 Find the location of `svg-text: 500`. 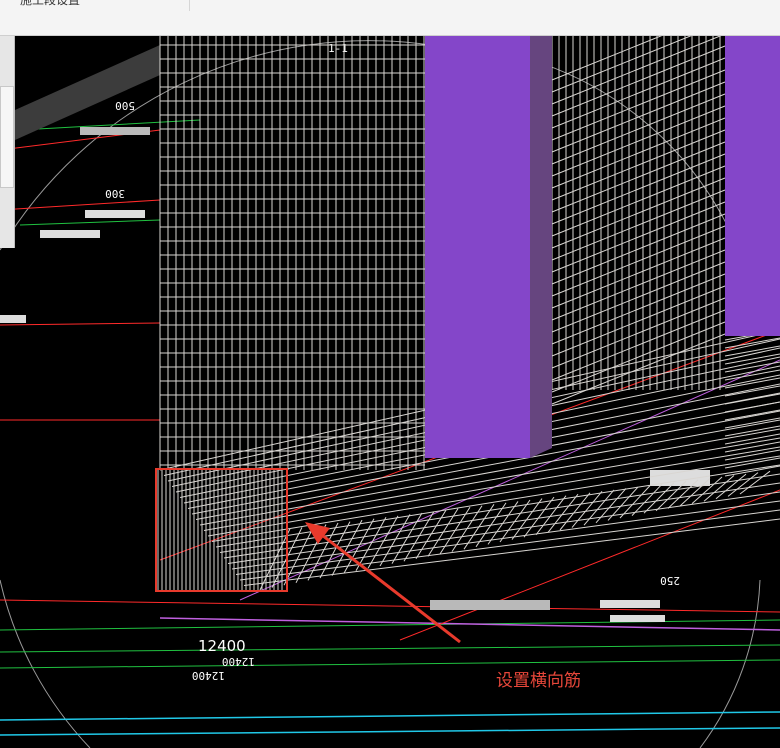

svg-text: 500 is located at coordinates (125, 105).